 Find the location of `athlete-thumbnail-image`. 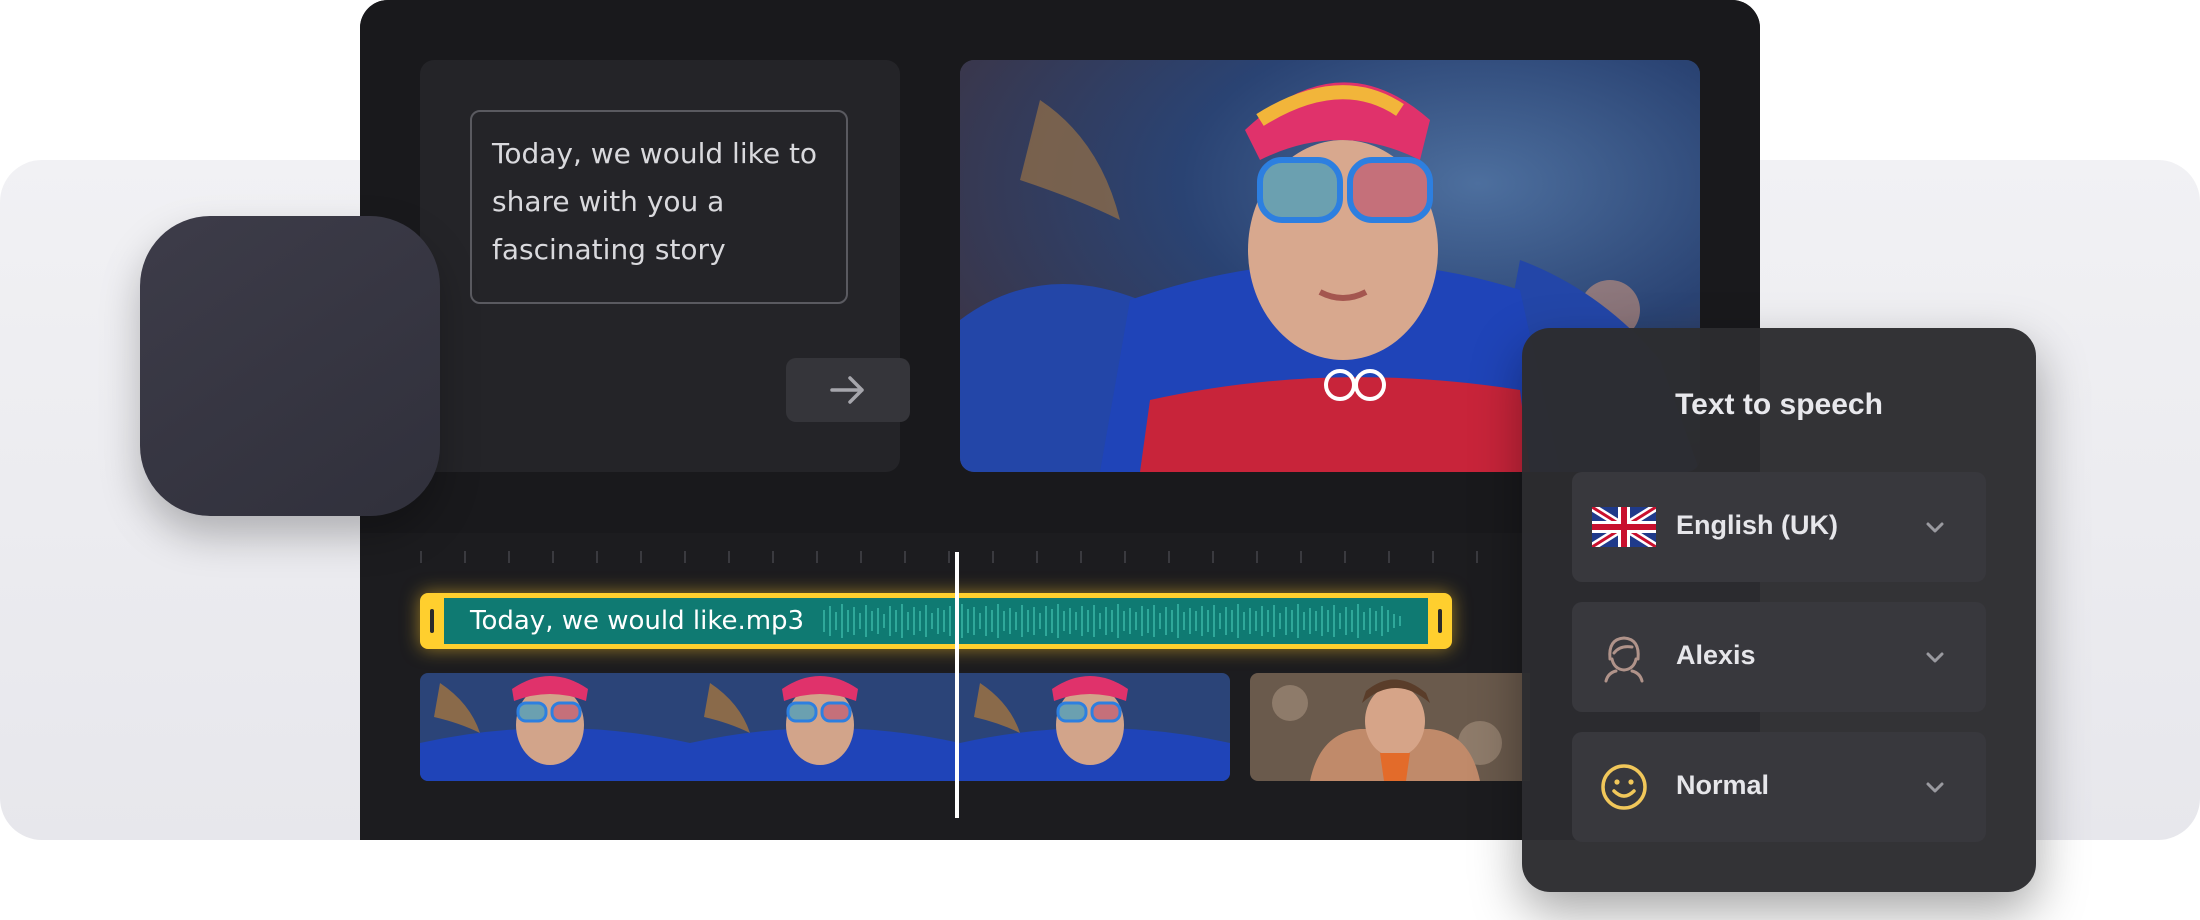

athlete-thumbnail-image is located at coordinates (1390, 727).